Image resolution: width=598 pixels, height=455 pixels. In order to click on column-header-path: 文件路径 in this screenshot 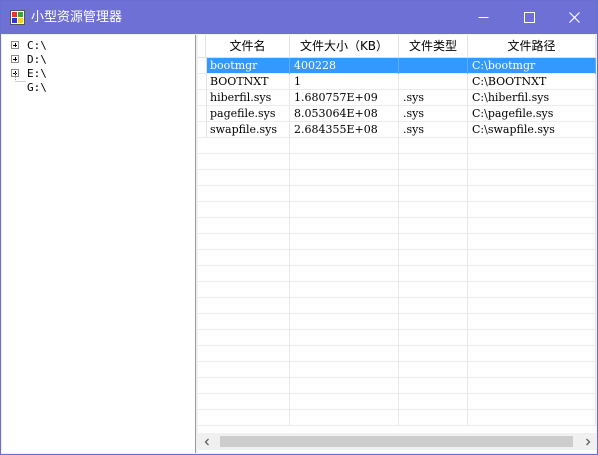, I will do `click(532, 46)`.